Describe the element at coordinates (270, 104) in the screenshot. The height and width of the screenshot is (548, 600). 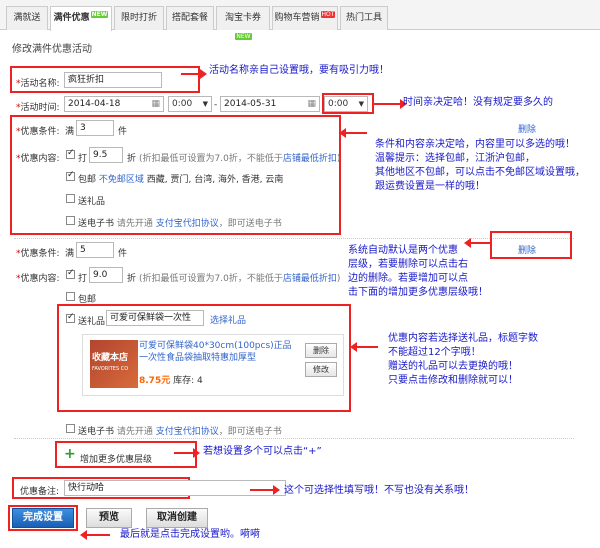
I see `end-date-input: 2014-05-31 ▦` at that location.